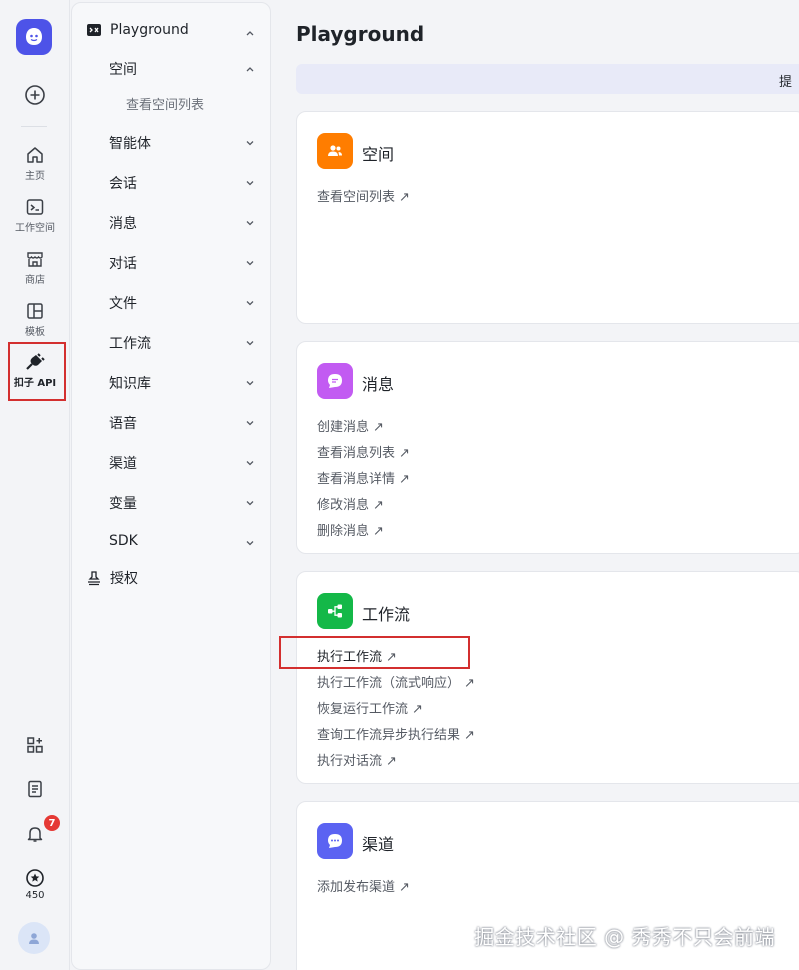  I want to click on playground-icon, so click(94, 30).